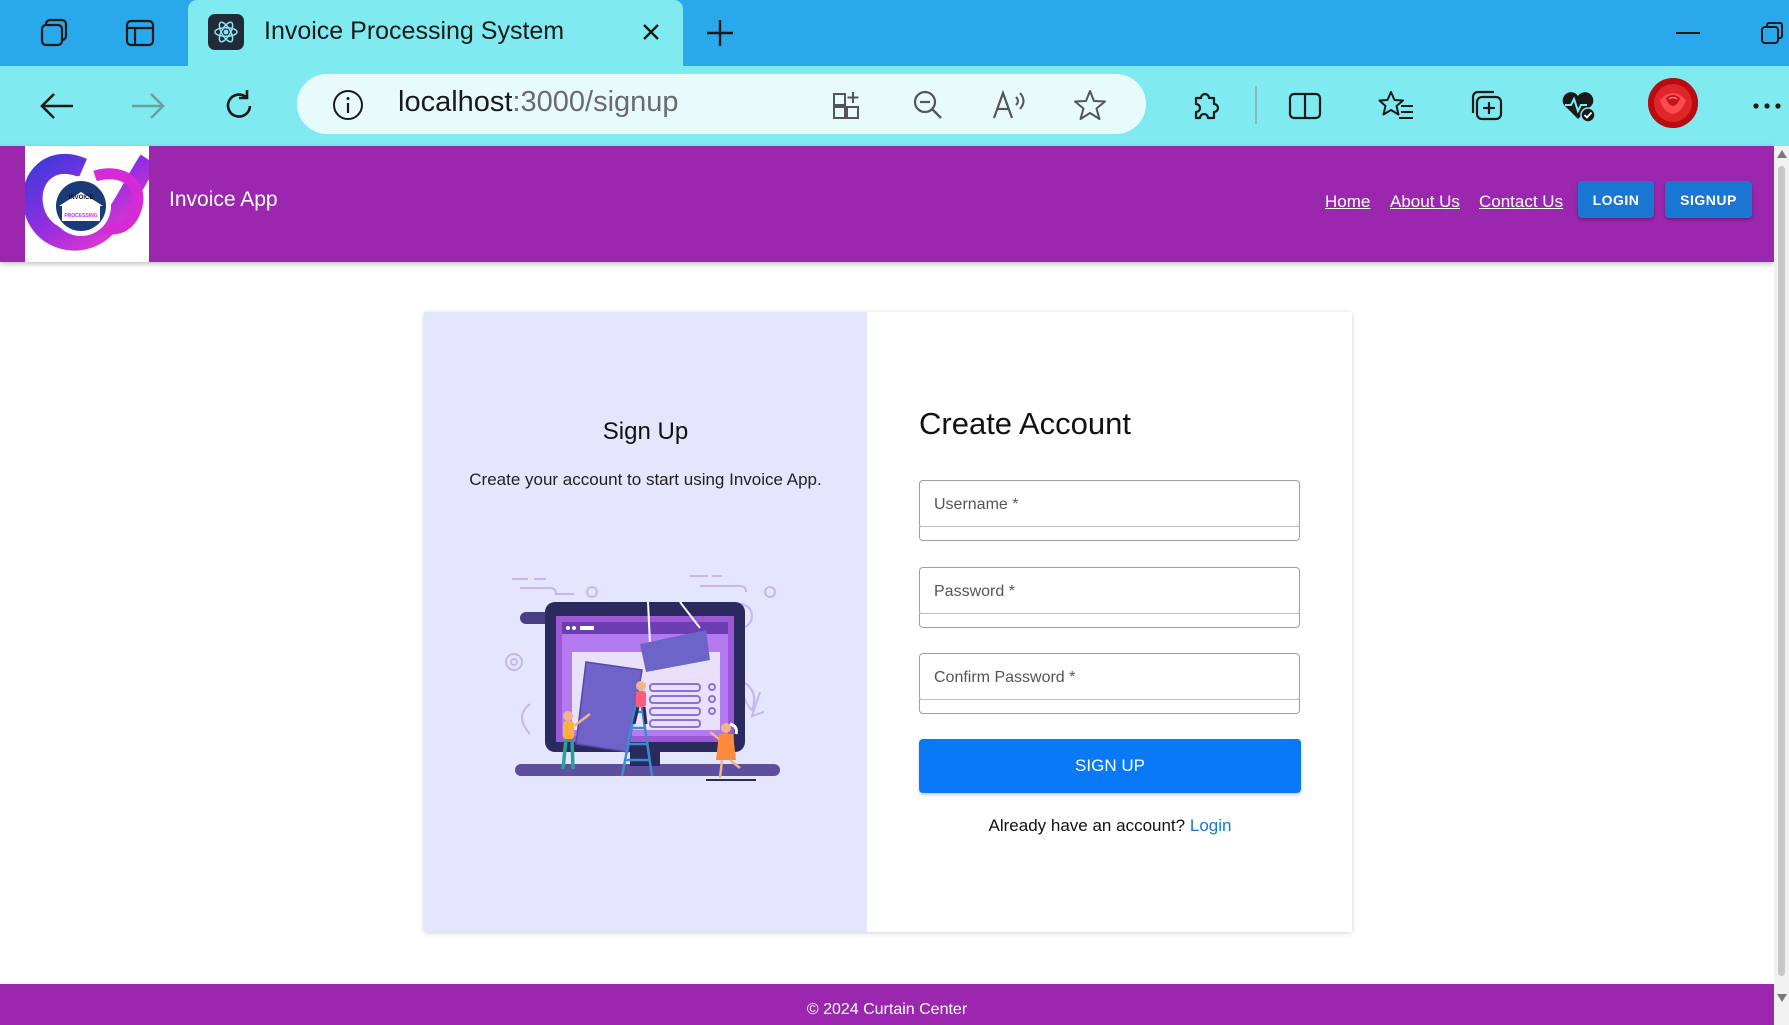 Image resolution: width=1789 pixels, height=1025 pixels. What do you see at coordinates (1109, 591) in the screenshot?
I see `password-input: Password *` at bounding box center [1109, 591].